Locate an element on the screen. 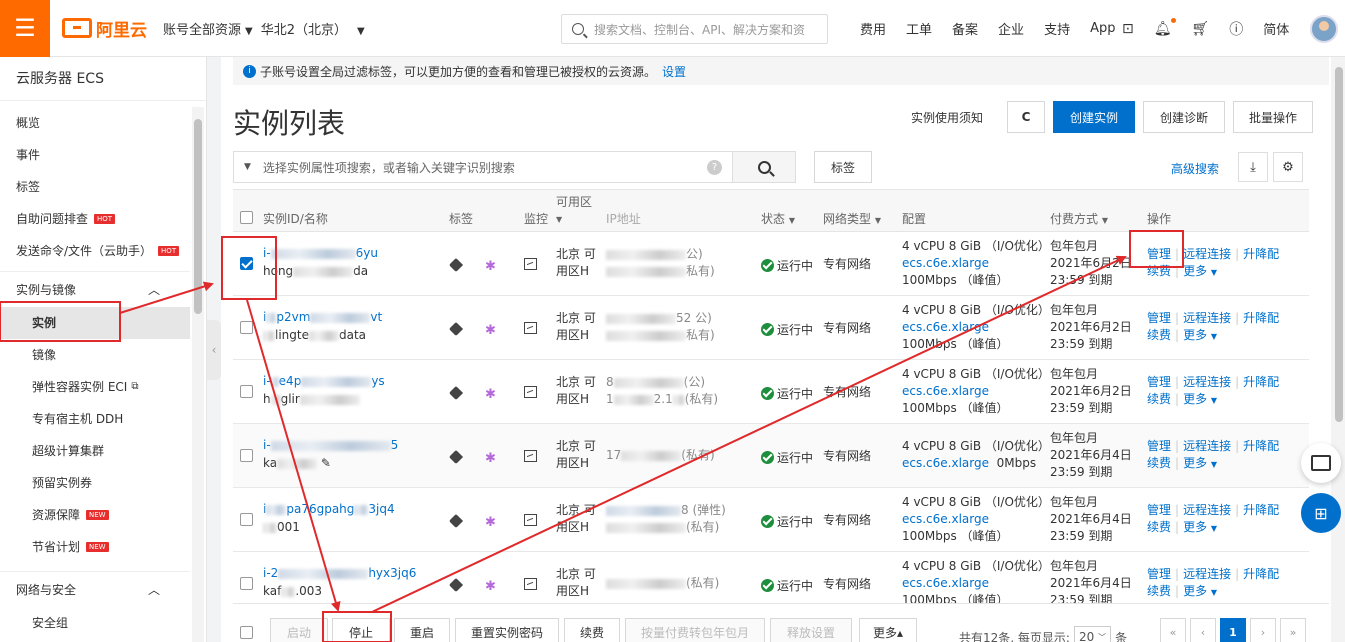 The width and height of the screenshot is (1345, 642). instance-id-link: i-2 hyx3jq6 is located at coordinates (339, 573).